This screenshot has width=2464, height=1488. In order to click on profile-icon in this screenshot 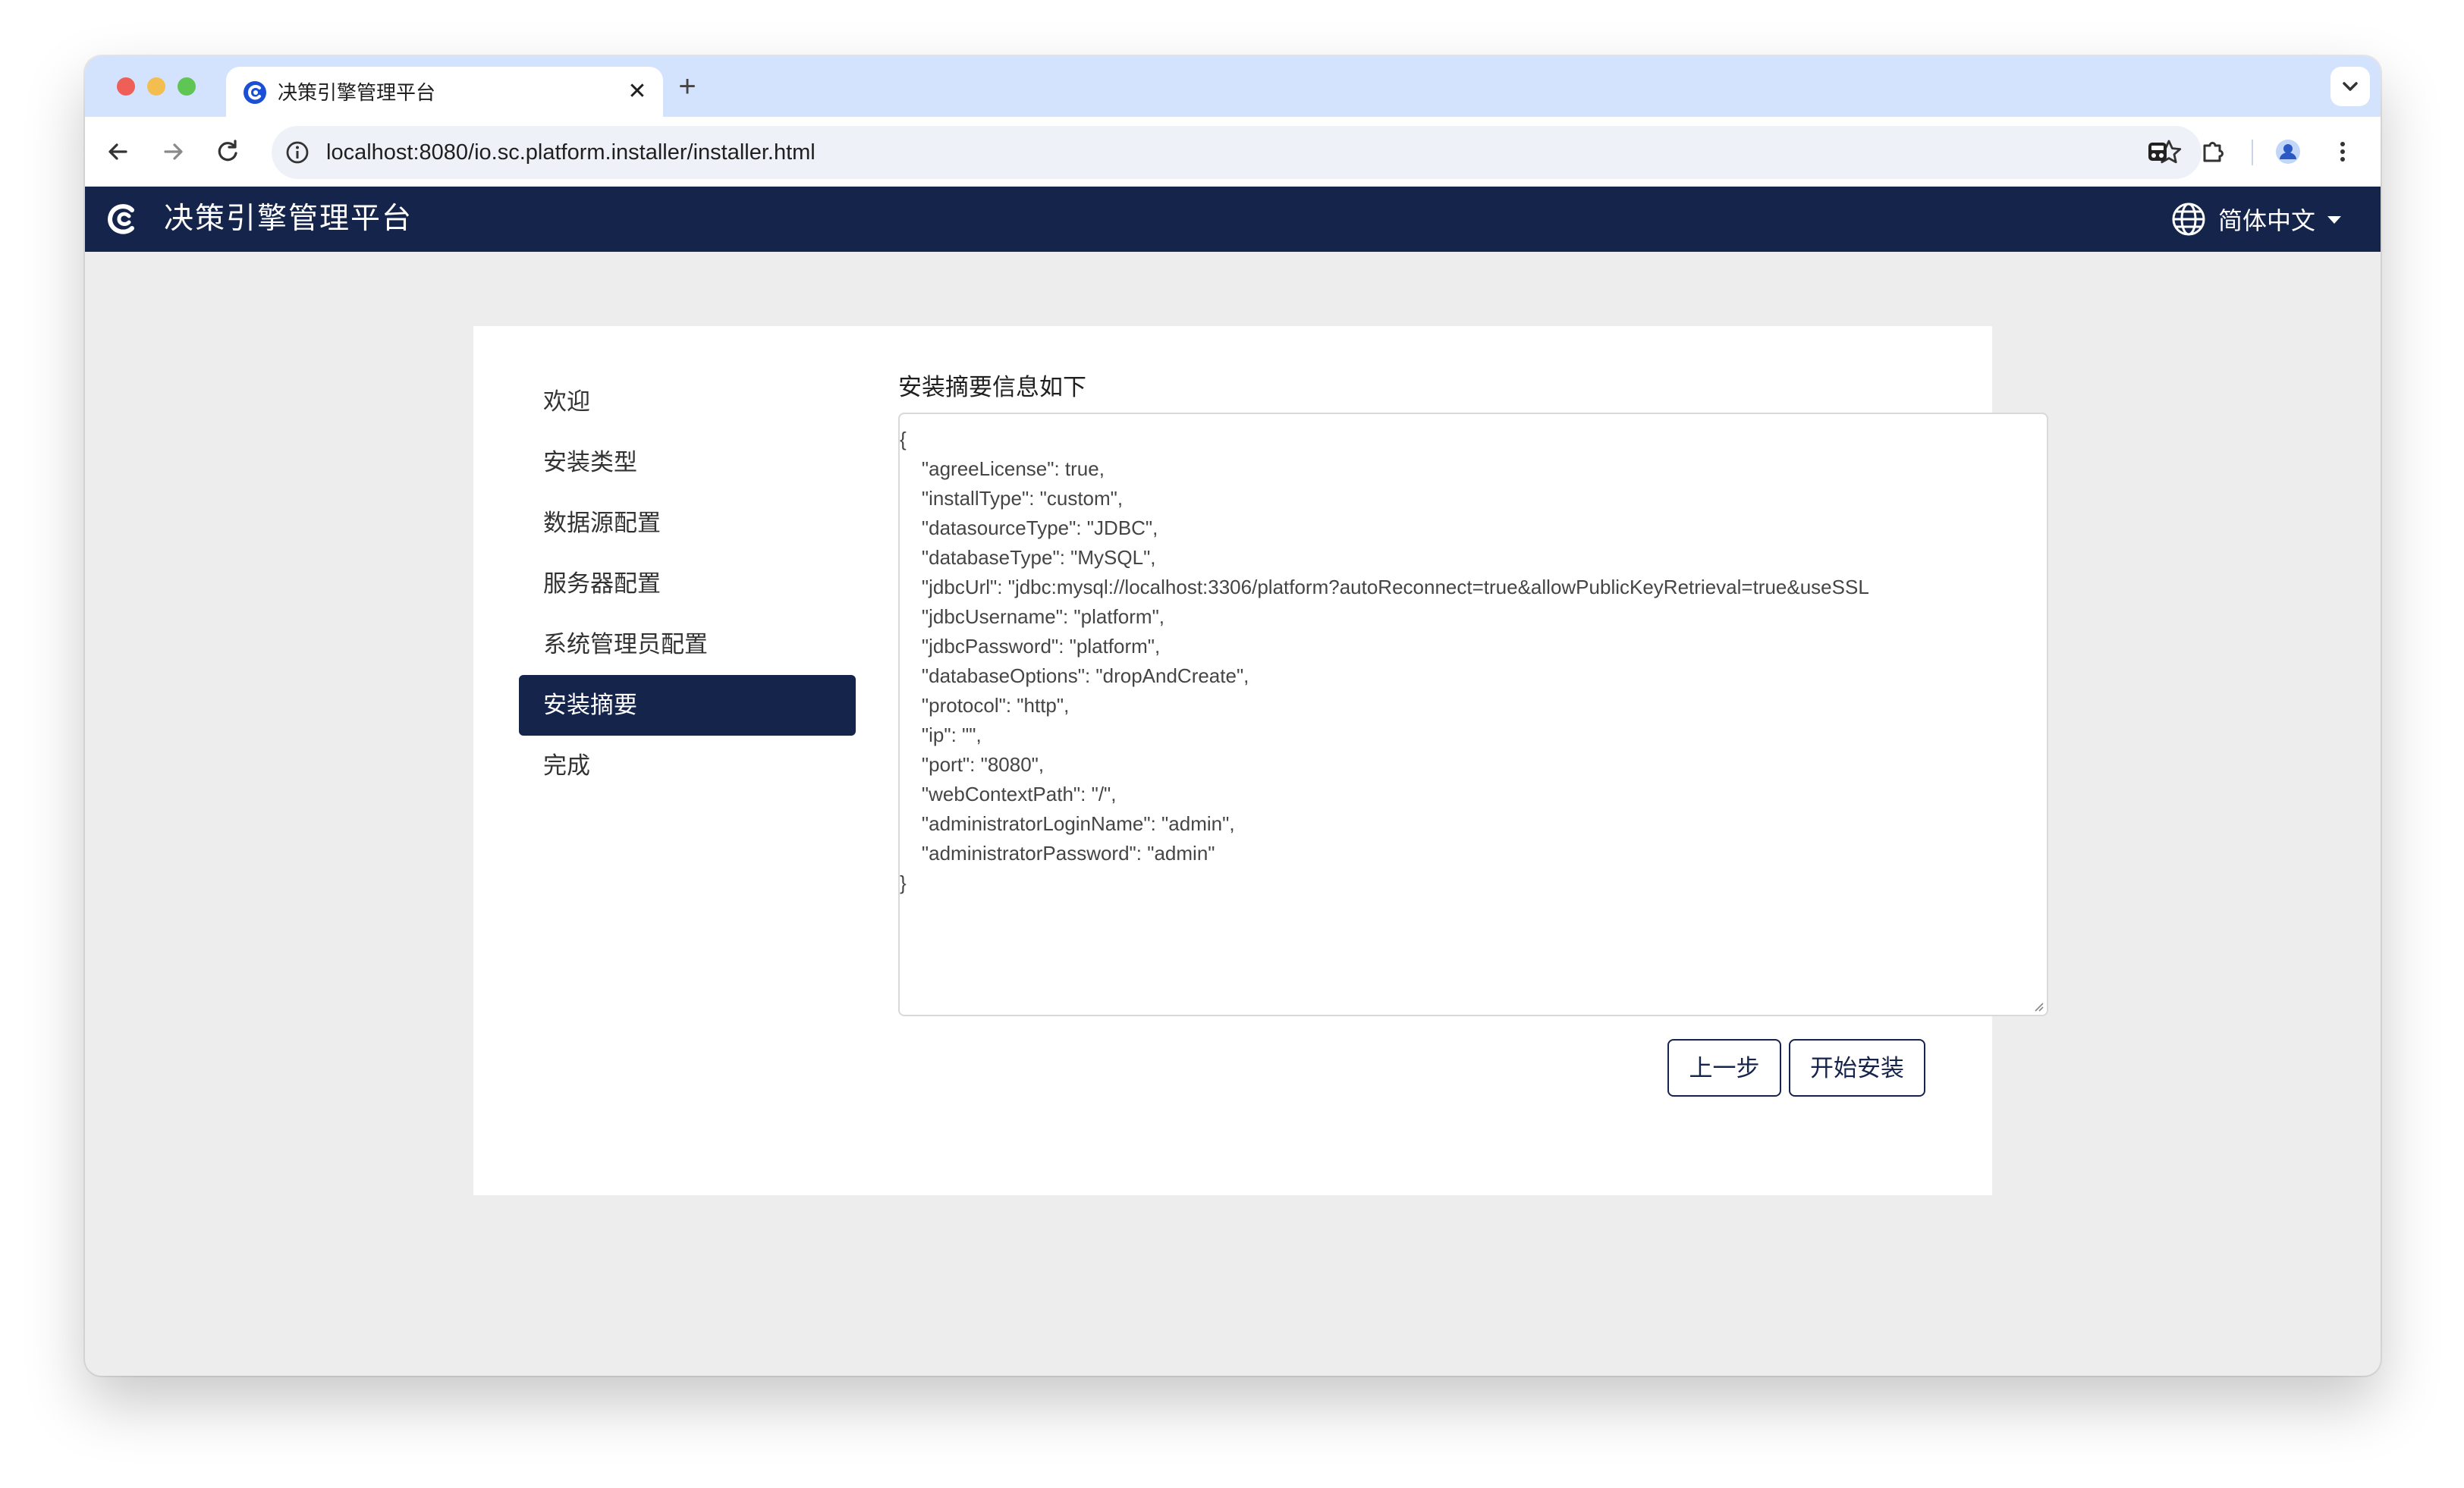, I will do `click(2288, 151)`.